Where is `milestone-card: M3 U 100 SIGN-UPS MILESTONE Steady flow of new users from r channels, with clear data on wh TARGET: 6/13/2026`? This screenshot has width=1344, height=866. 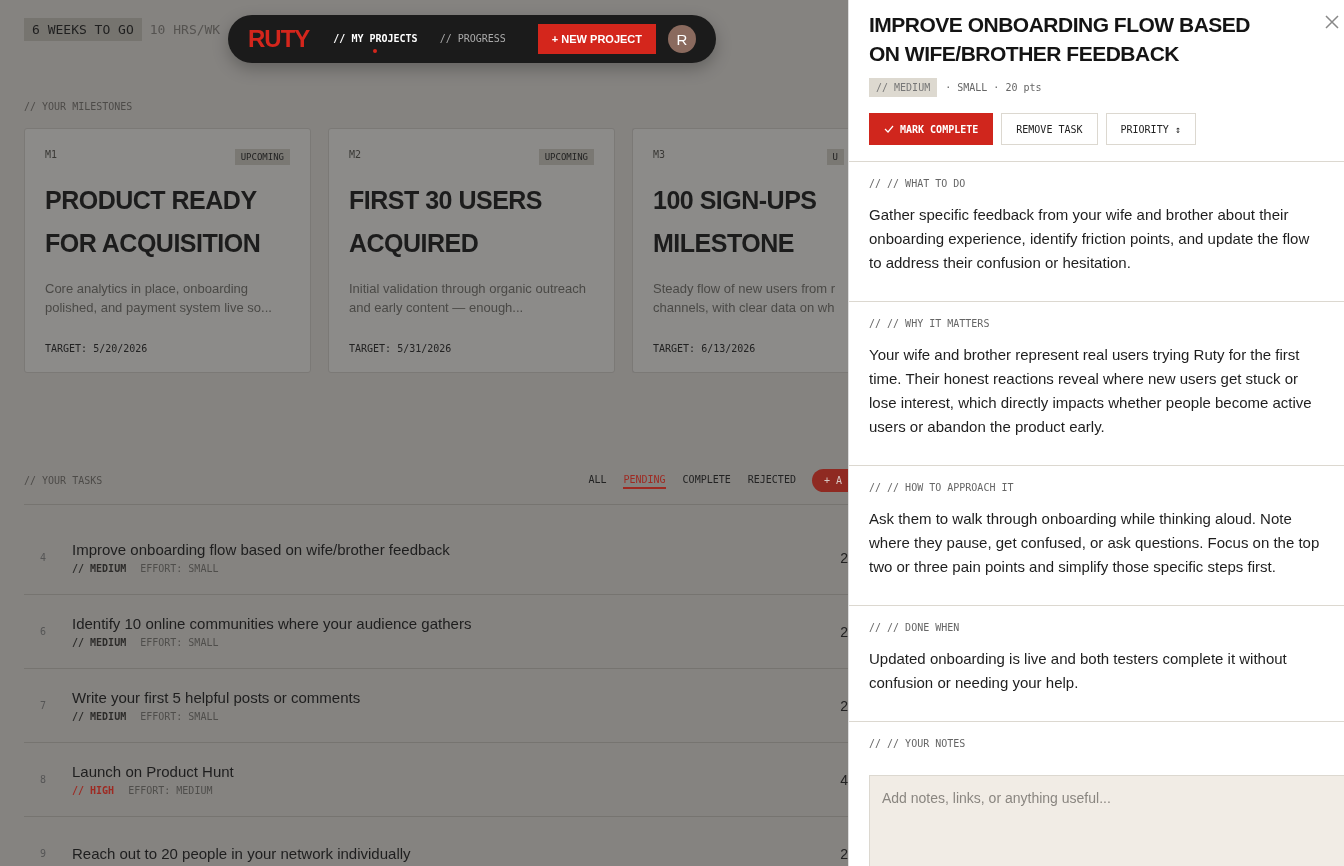
milestone-card: M3 U 100 SIGN-UPS MILESTONE Steady flow of new users from r channels, with clear data on wh TARGET: 6/13/2026 is located at coordinates (740, 250).